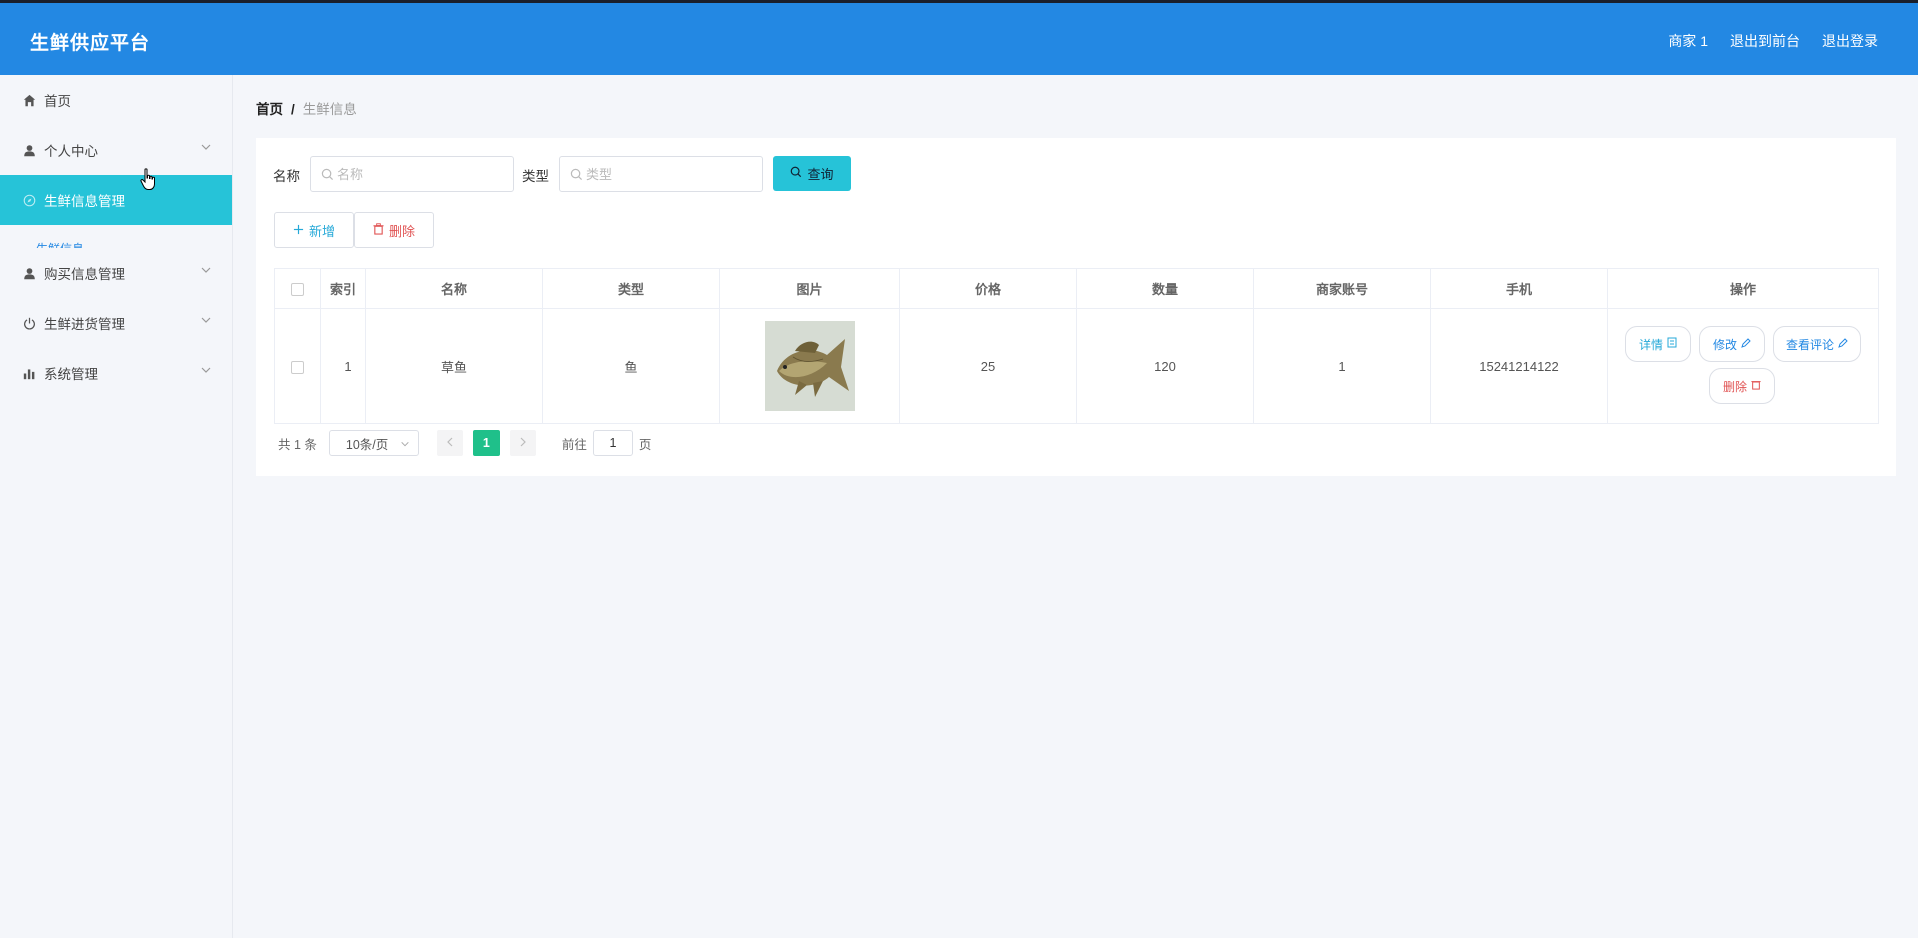  What do you see at coordinates (1064, 106) in the screenshot?
I see `breadcrumb: 首页 / 生鲜信息` at bounding box center [1064, 106].